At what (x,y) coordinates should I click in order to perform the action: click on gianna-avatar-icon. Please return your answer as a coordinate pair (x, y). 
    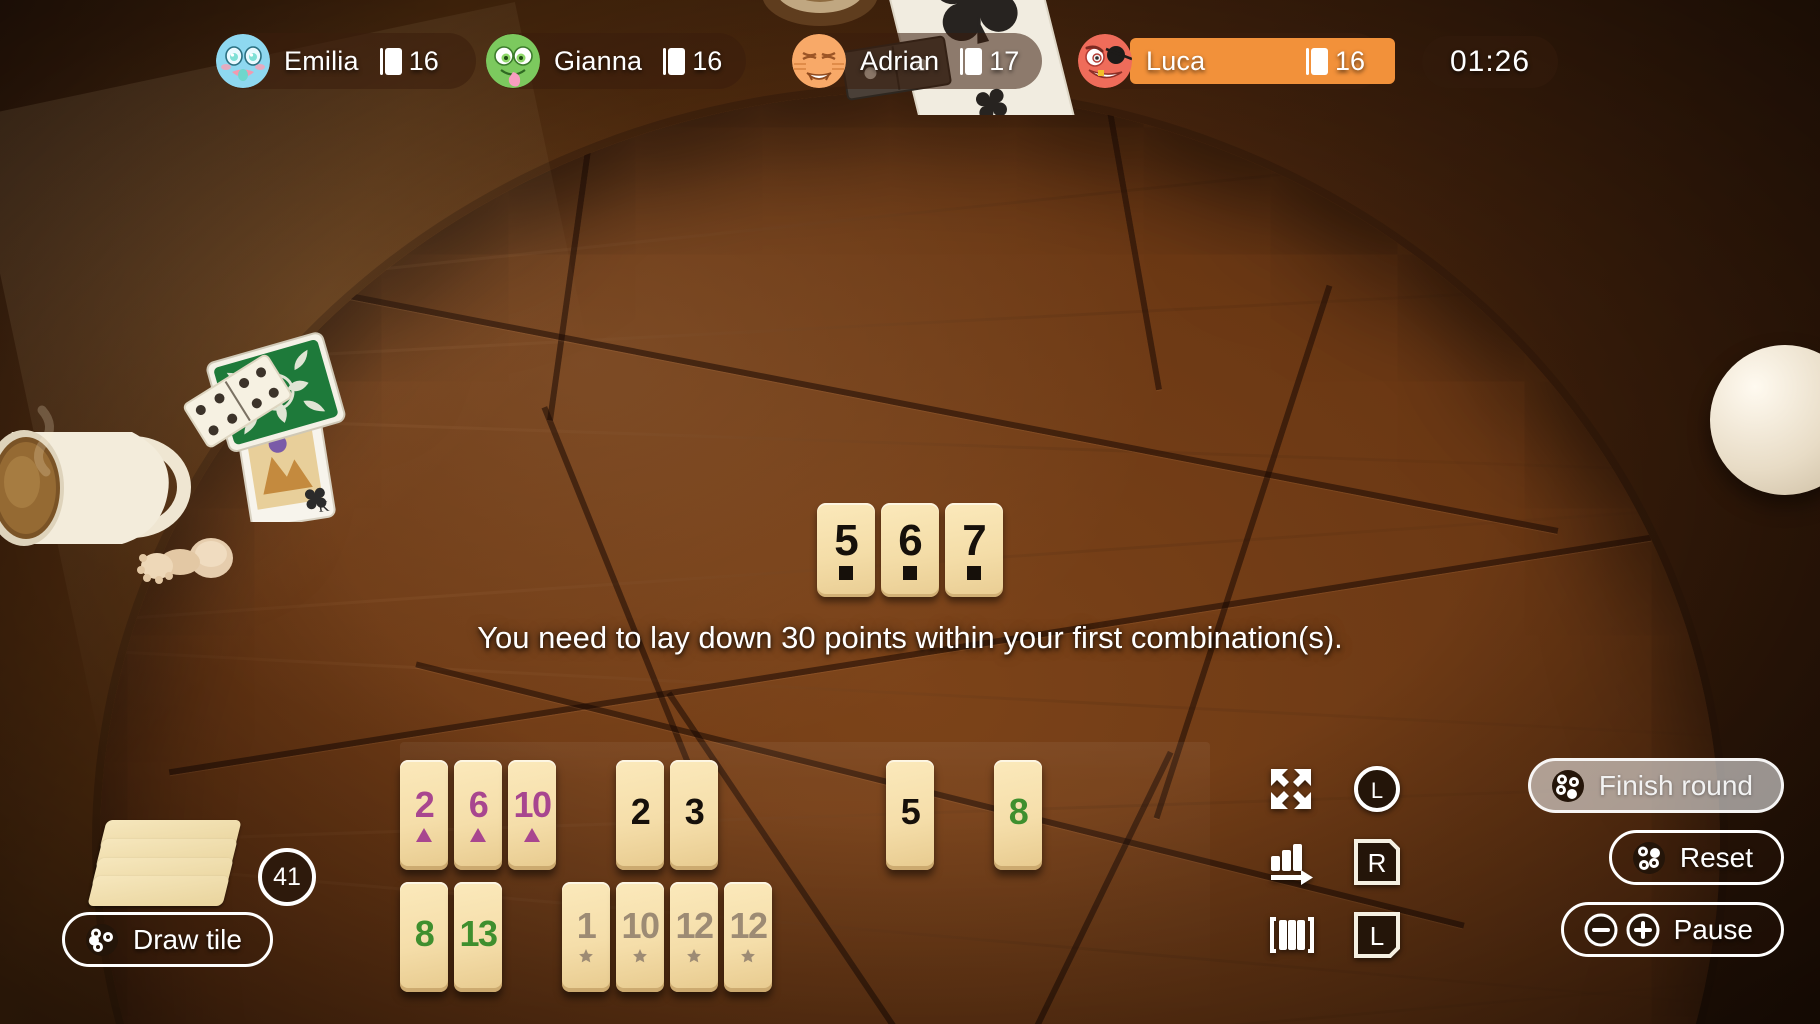
    Looking at the image, I should click on (513, 61).